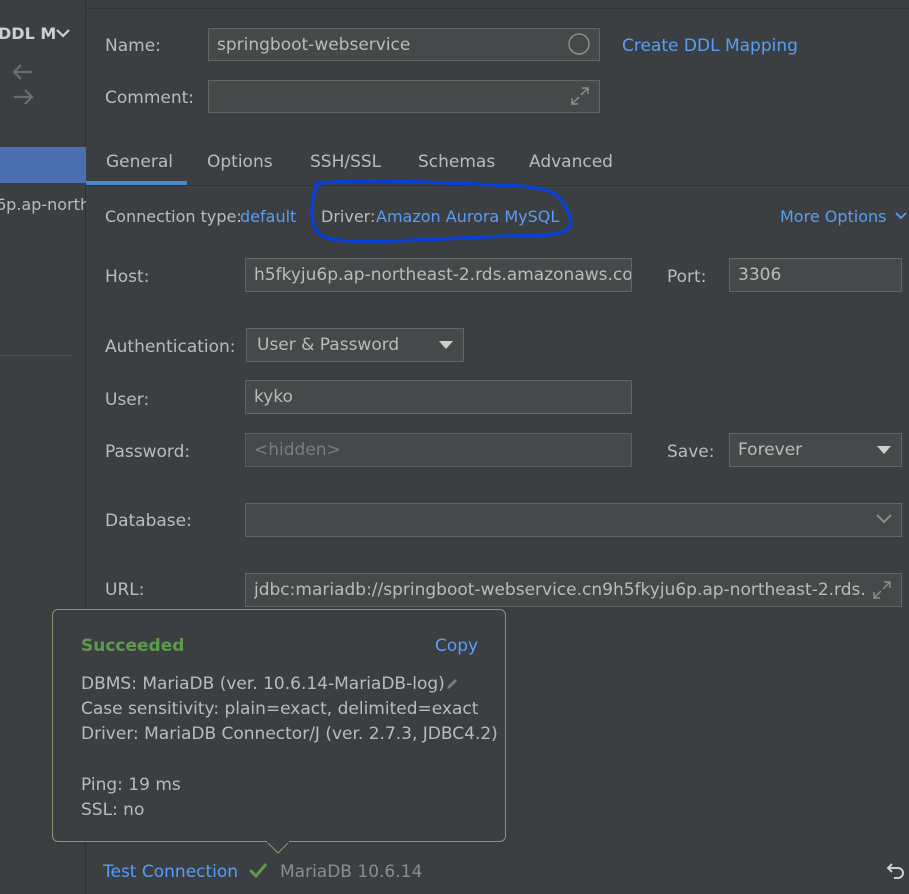  What do you see at coordinates (136, 183) in the screenshot?
I see `active-tab-indicator` at bounding box center [136, 183].